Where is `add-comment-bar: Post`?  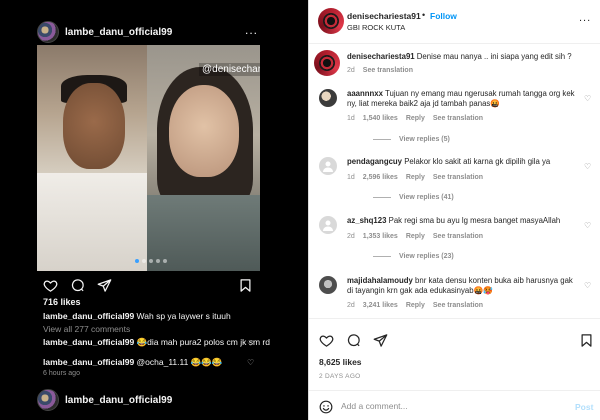 add-comment-bar: Post is located at coordinates (454, 405).